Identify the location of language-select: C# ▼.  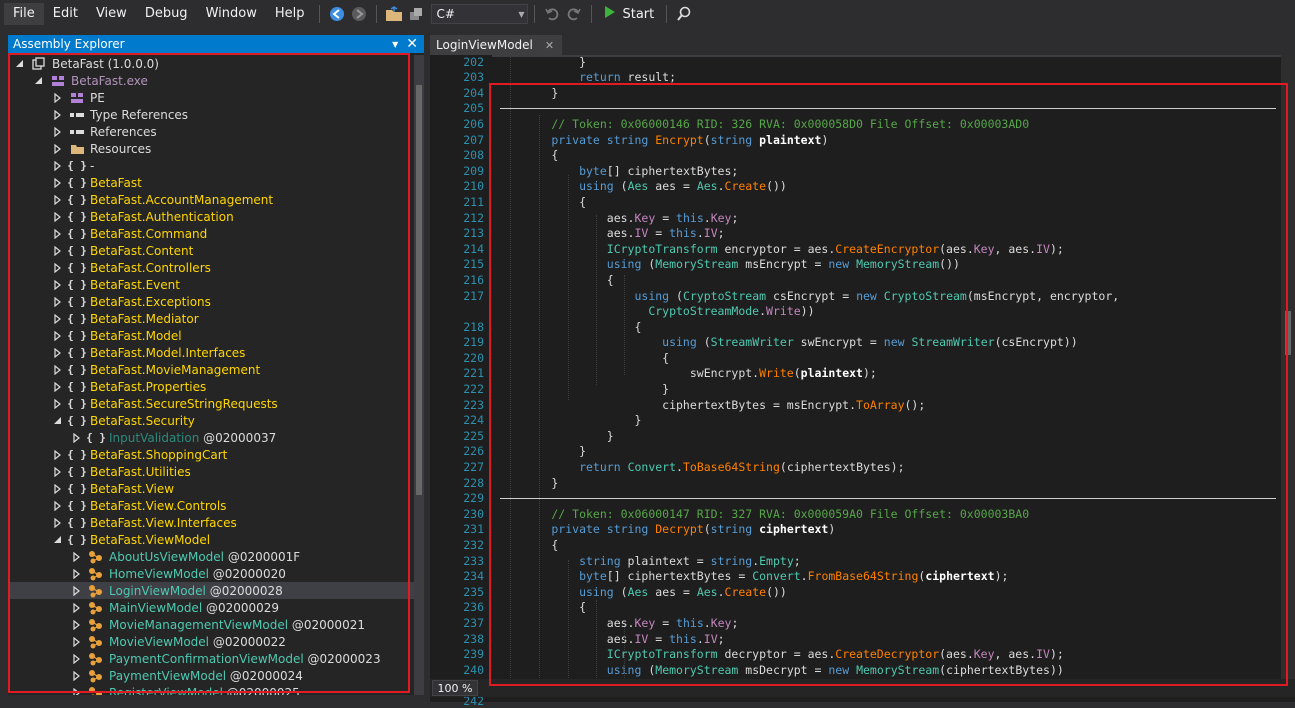
(480, 14).